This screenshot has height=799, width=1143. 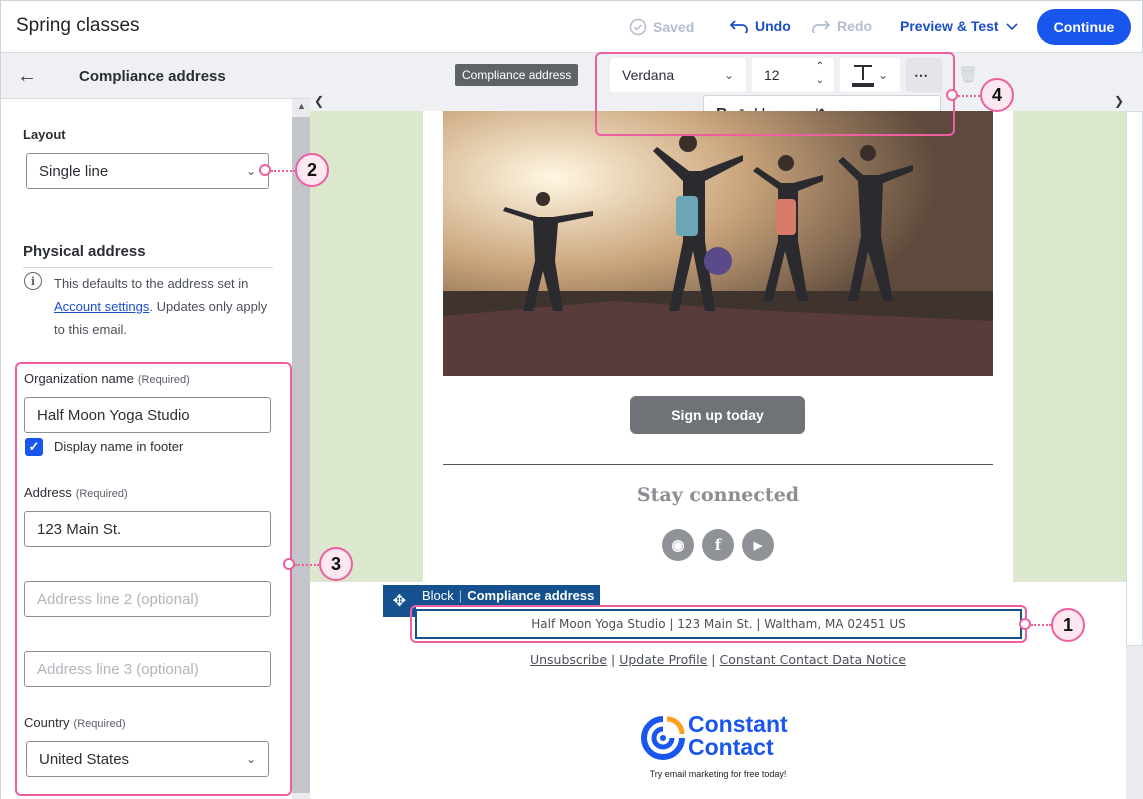 I want to click on facebook-icon: f, so click(x=718, y=545).